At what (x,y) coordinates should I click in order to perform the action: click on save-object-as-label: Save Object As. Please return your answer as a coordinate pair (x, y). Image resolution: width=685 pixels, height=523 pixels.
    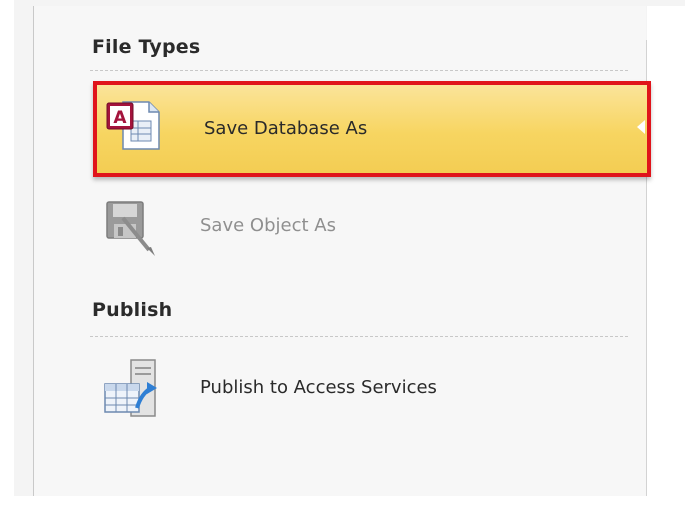
    Looking at the image, I should click on (268, 225).